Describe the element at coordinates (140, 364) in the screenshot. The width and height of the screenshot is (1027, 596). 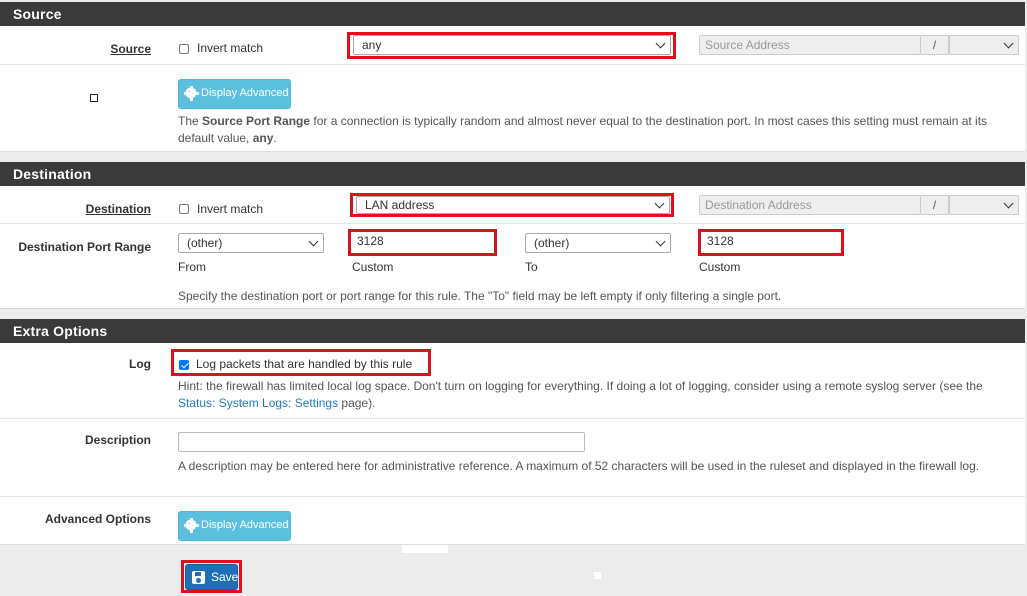
I see `log-label: Log` at that location.